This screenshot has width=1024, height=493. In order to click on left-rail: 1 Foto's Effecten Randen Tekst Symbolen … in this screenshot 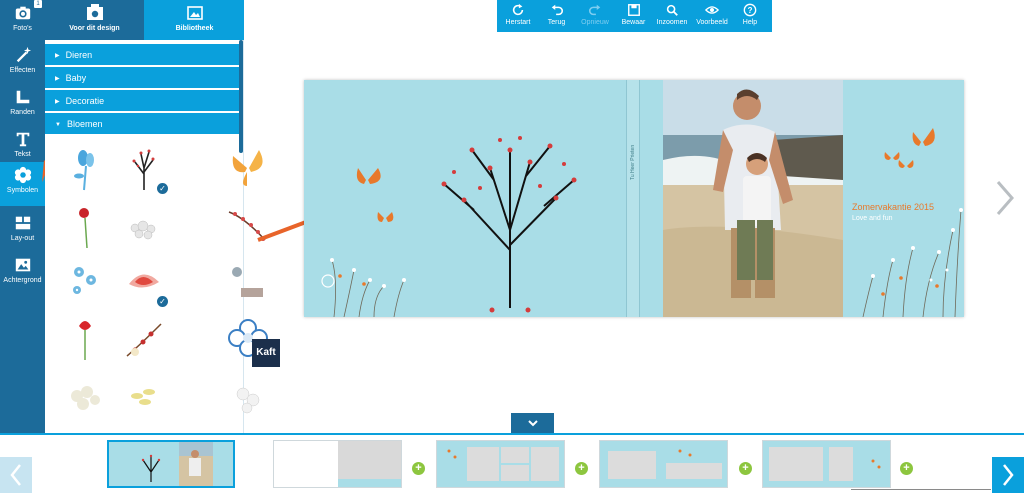, I will do `click(22, 217)`.